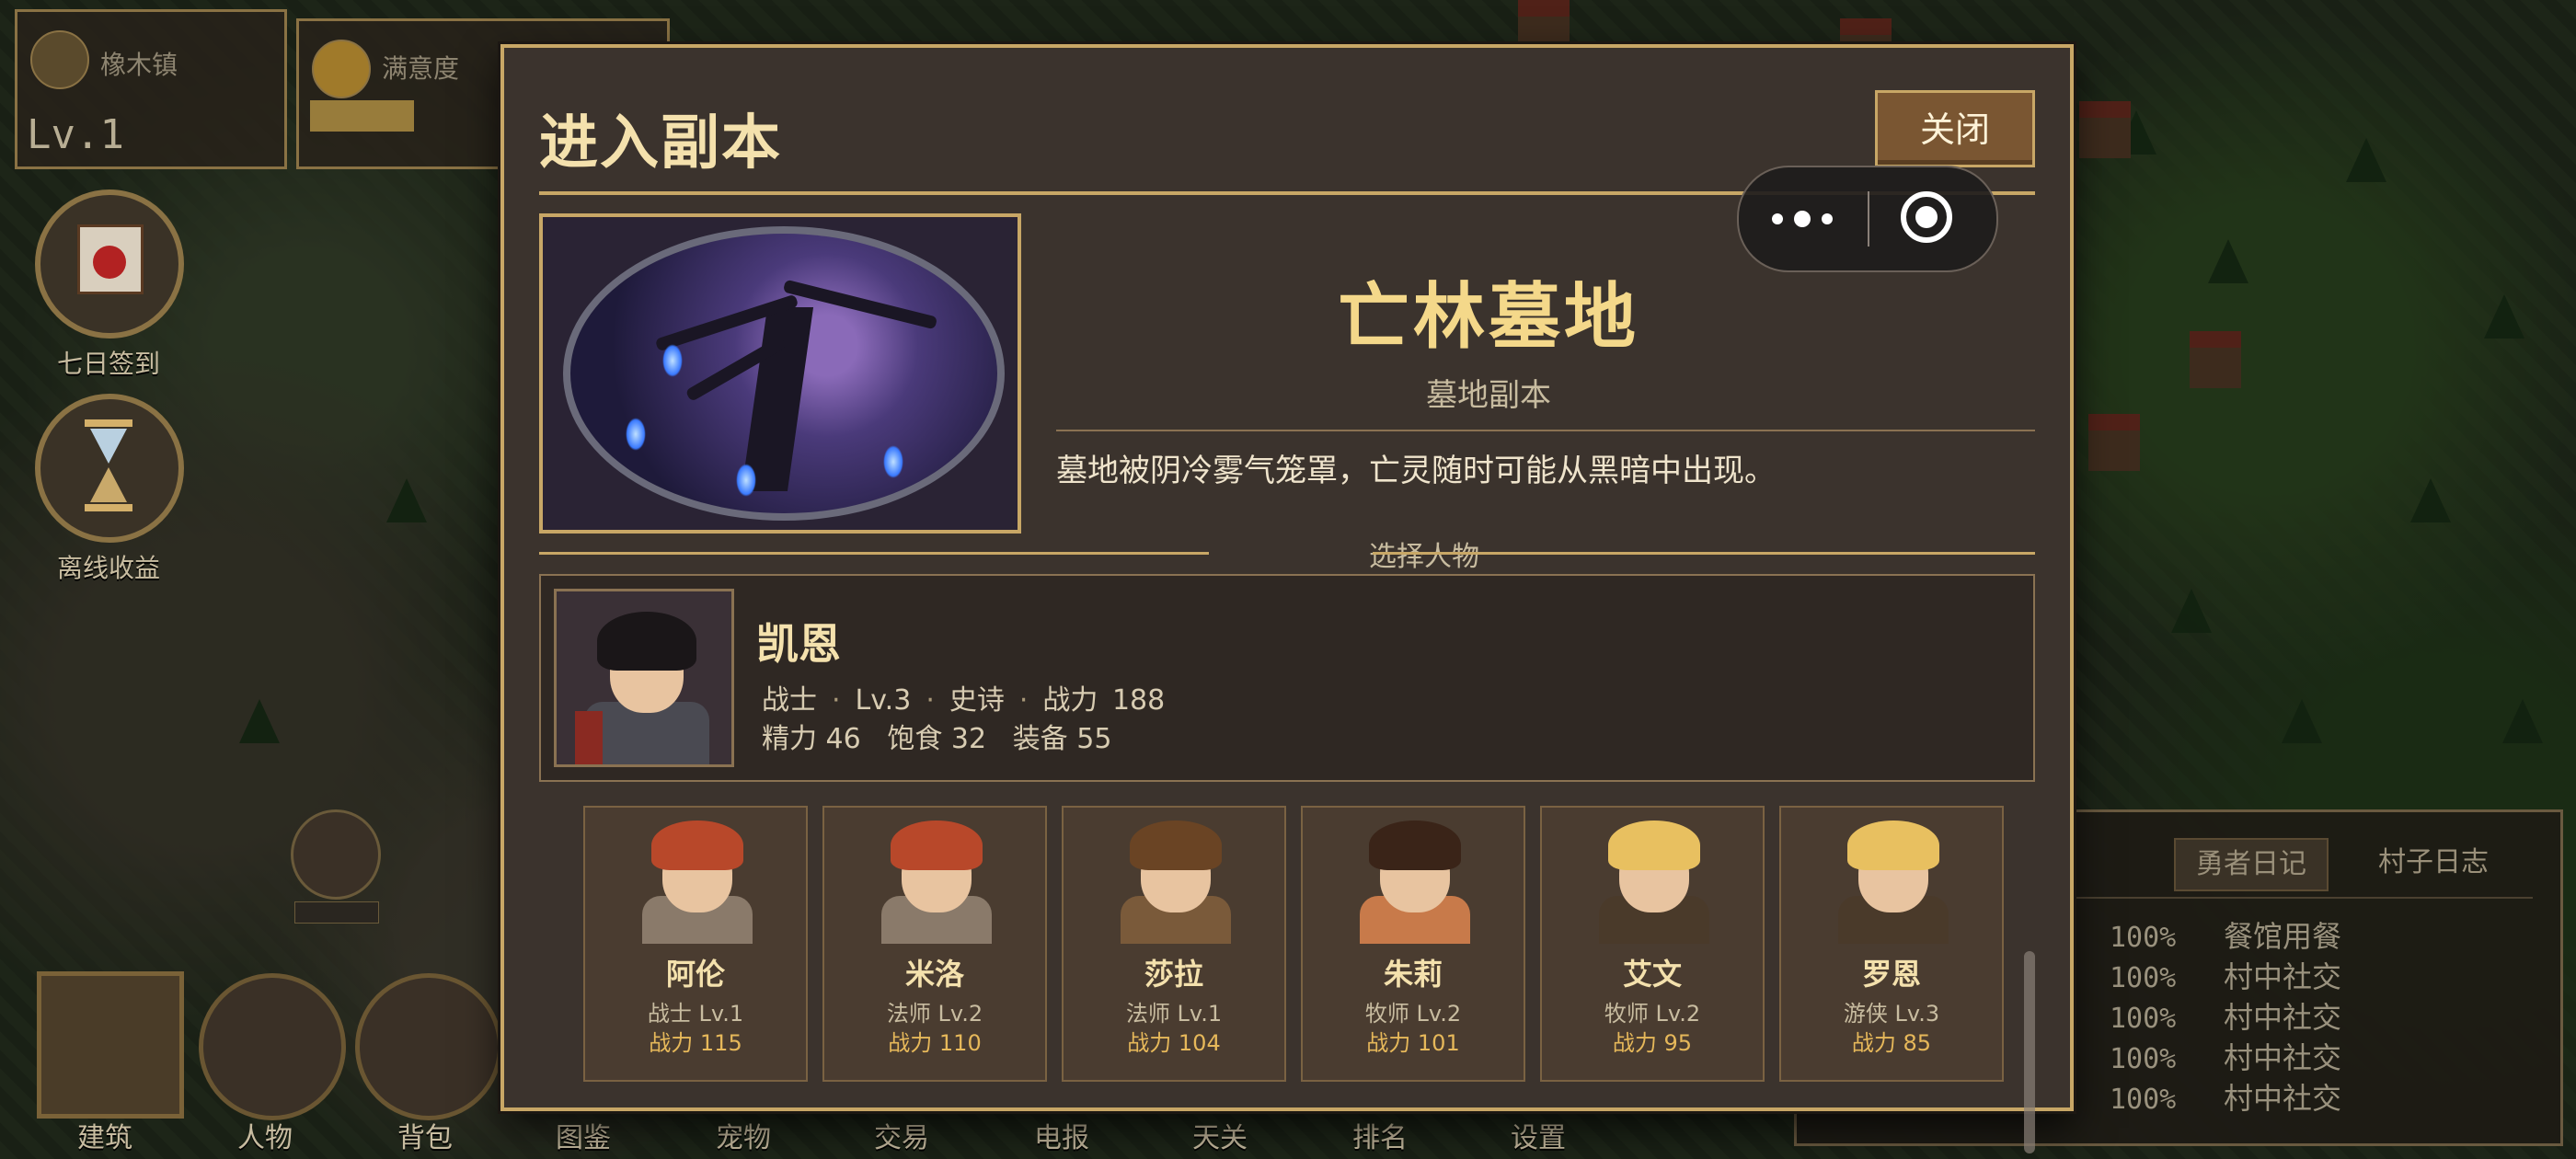  I want to click on seven-day-signin-button: 七日签到, so click(109, 285).